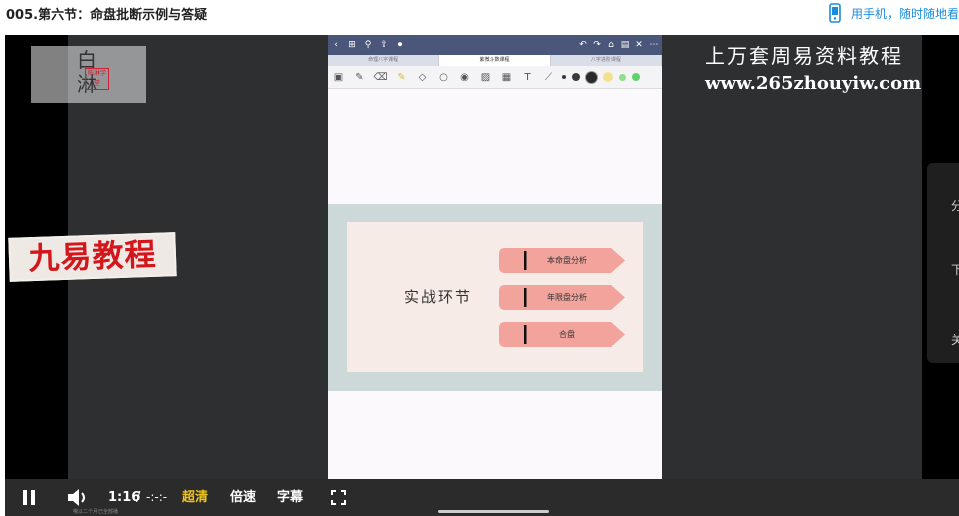 Image resolution: width=959 pixels, height=516 pixels. Describe the element at coordinates (359, 77) in the screenshot. I see `pen-icon: ✎` at that location.